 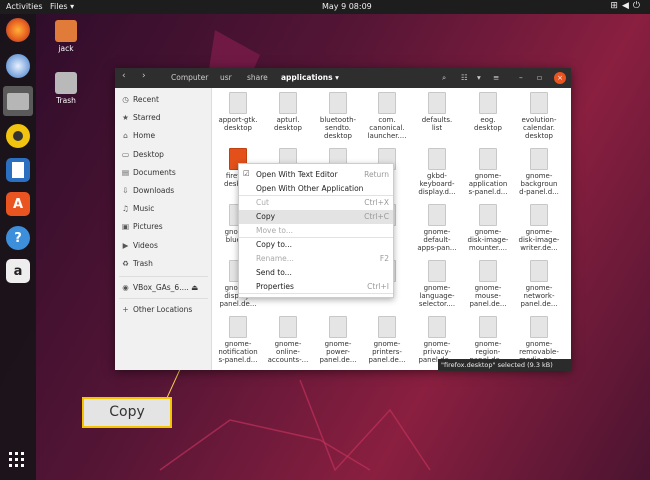 I want to click on menu-item-copy: Copy Ctrl+C, so click(x=316, y=217).